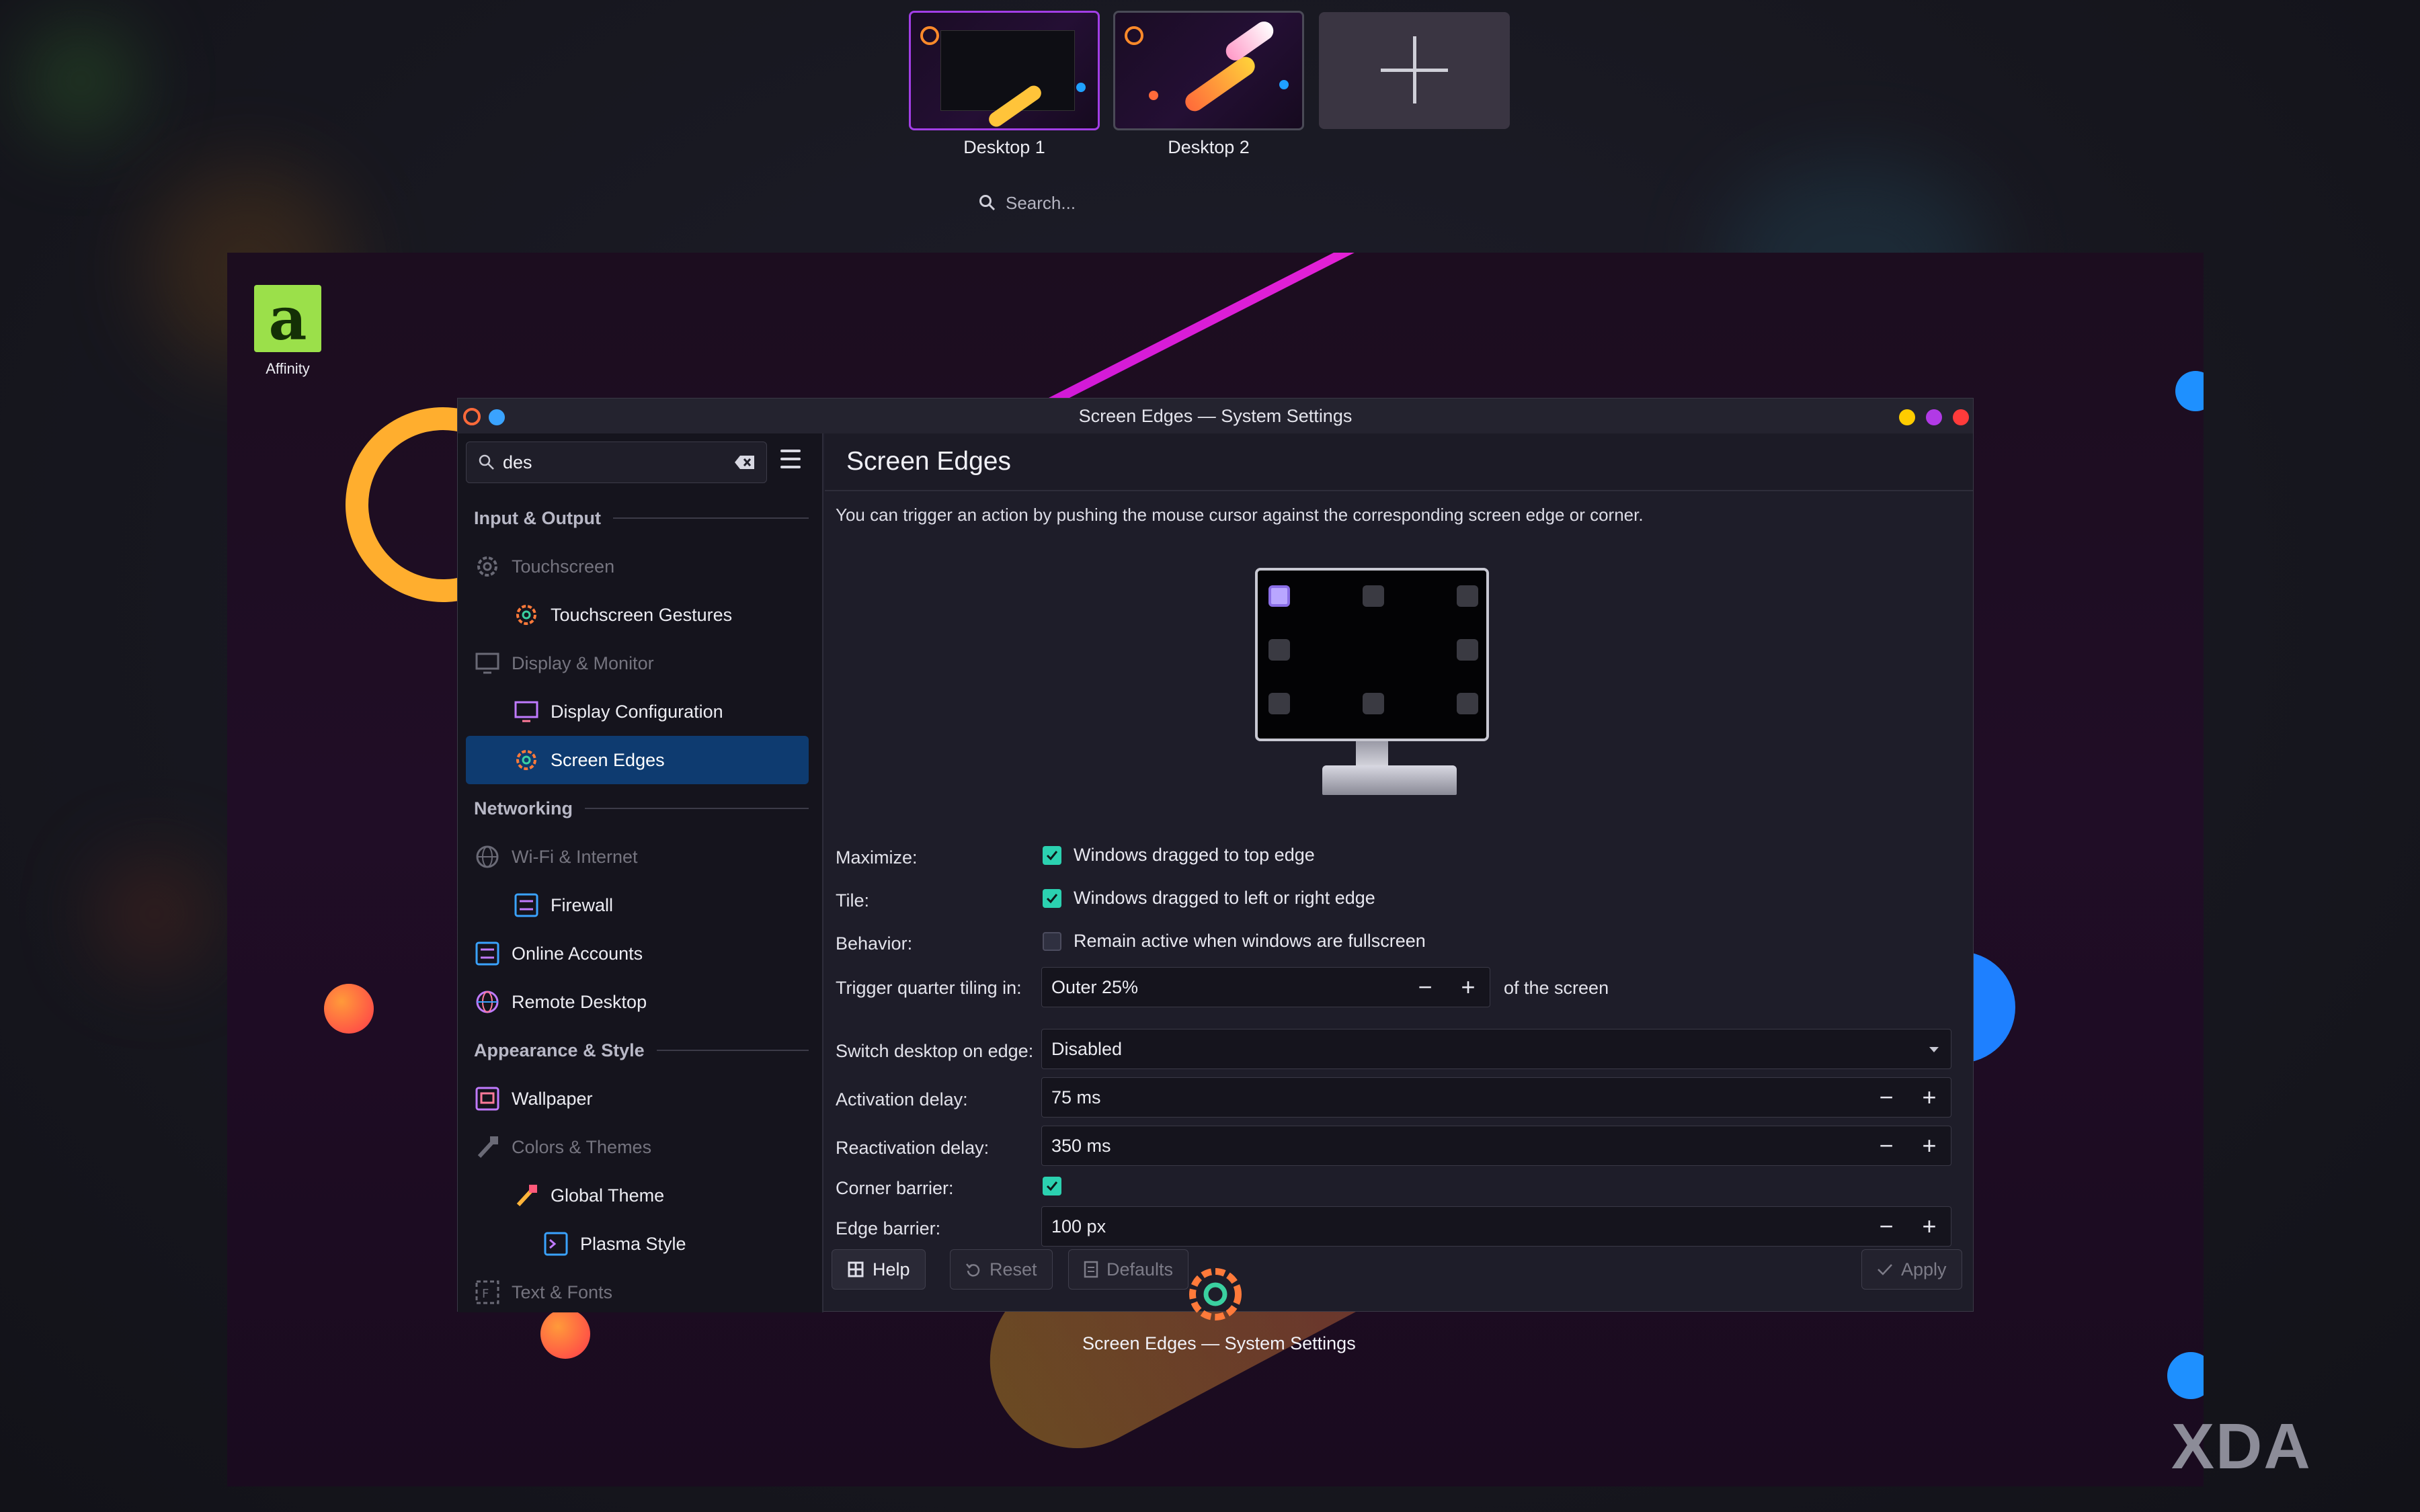 Image resolution: width=2420 pixels, height=1512 pixels. Describe the element at coordinates (1134, 36) in the screenshot. I see `thumbnail-ring` at that location.